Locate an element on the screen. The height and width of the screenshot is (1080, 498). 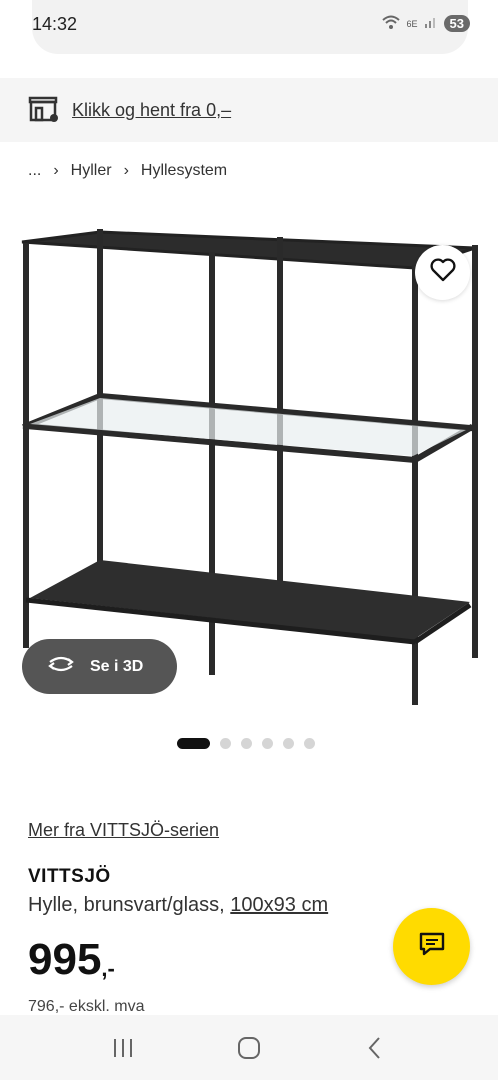
heart-icon is located at coordinates (442, 272).